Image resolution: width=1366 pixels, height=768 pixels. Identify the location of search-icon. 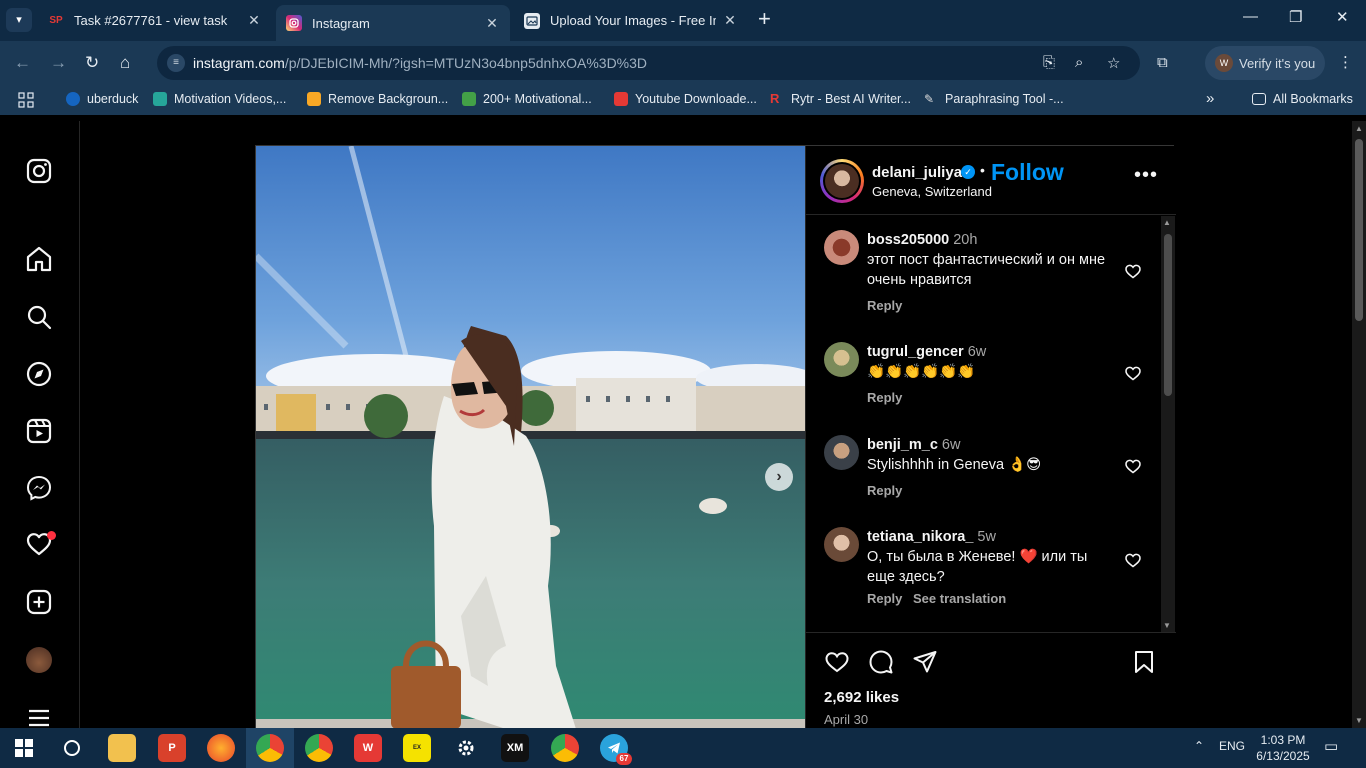
(39, 317).